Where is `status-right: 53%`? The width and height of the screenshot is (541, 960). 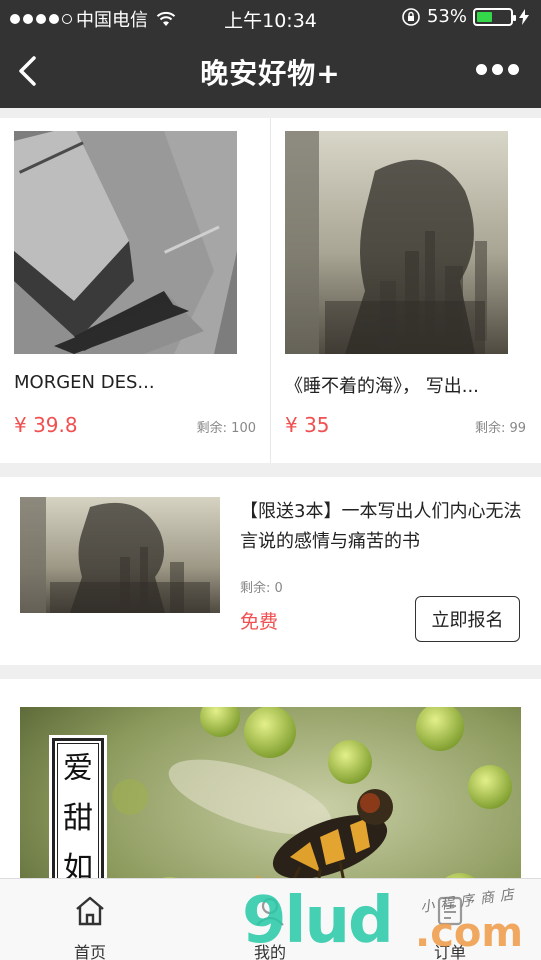
status-right: 53% is located at coordinates (465, 16).